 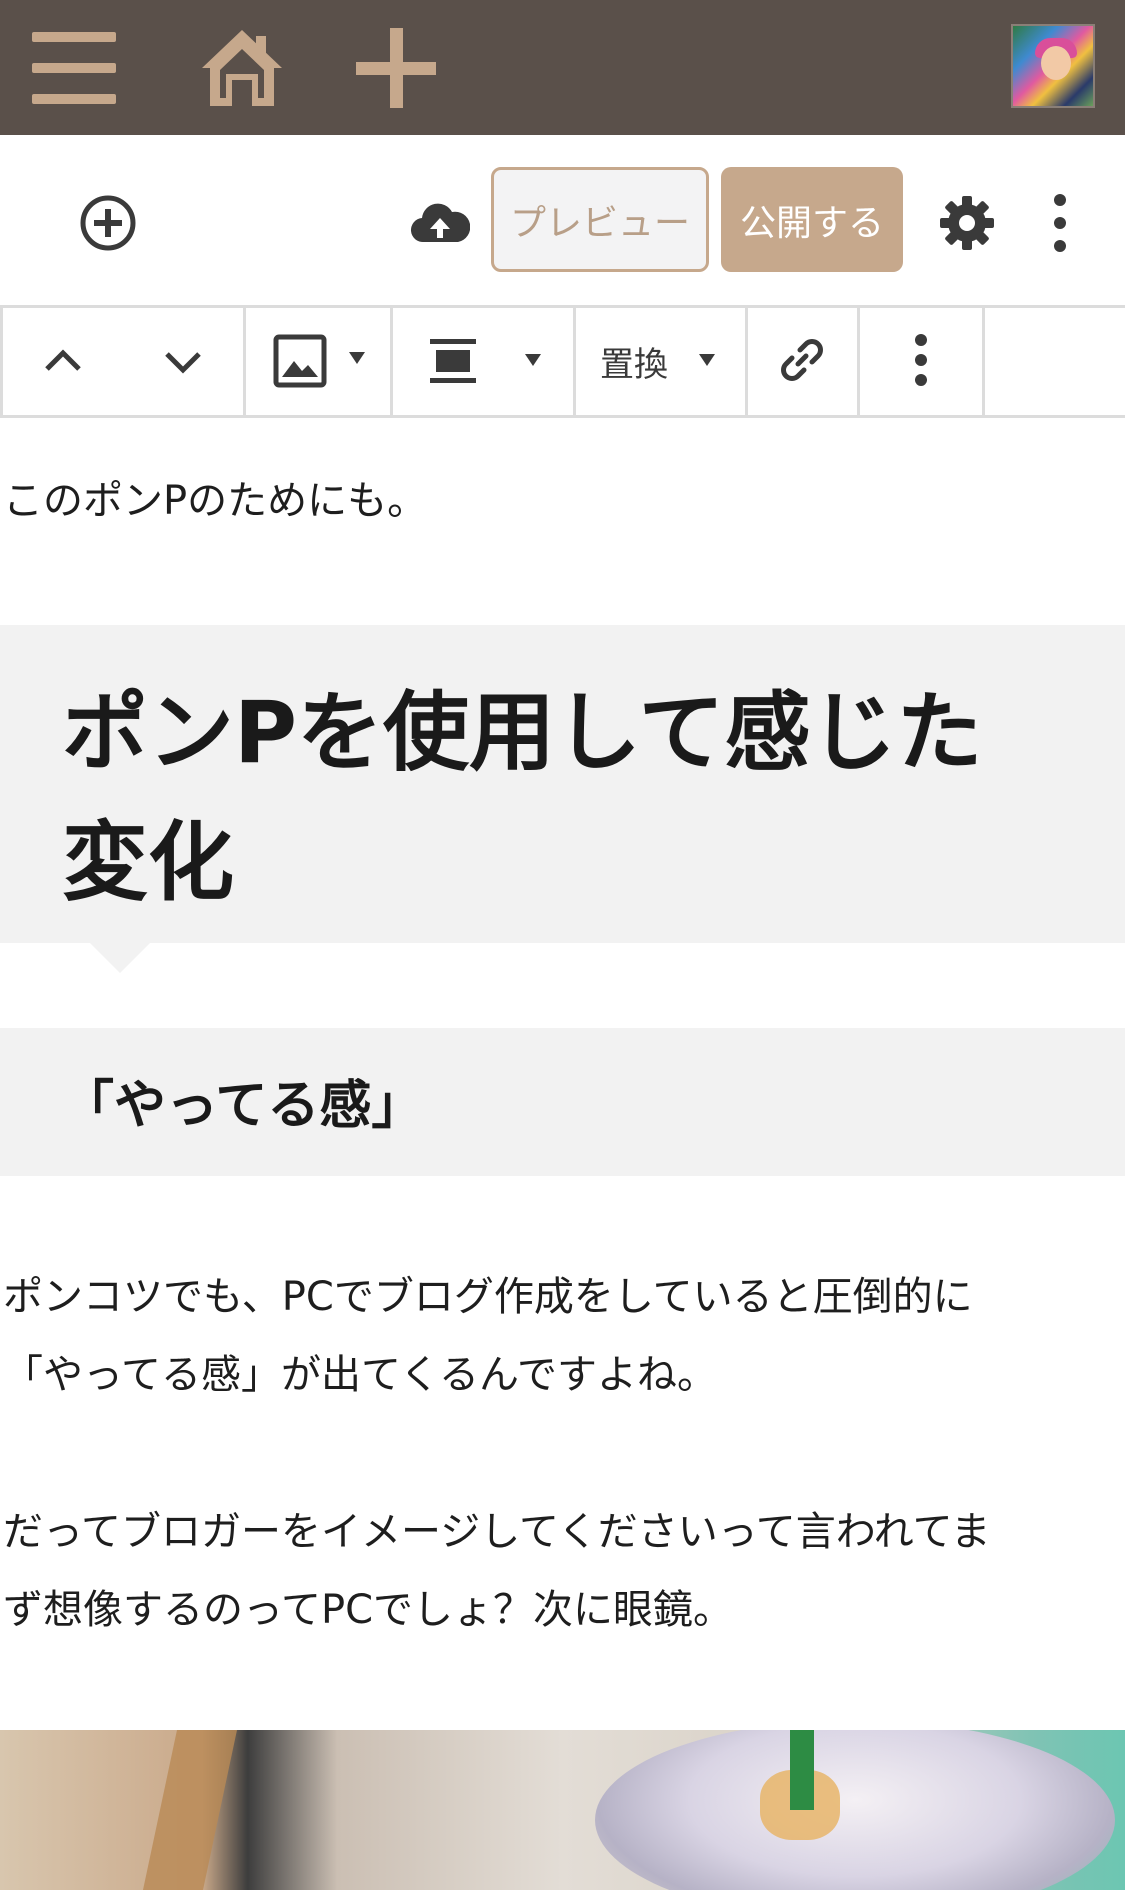 What do you see at coordinates (360, 1375) in the screenshot?
I see `paragraph-line: 「やってる感」が出てくるんですよね。` at bounding box center [360, 1375].